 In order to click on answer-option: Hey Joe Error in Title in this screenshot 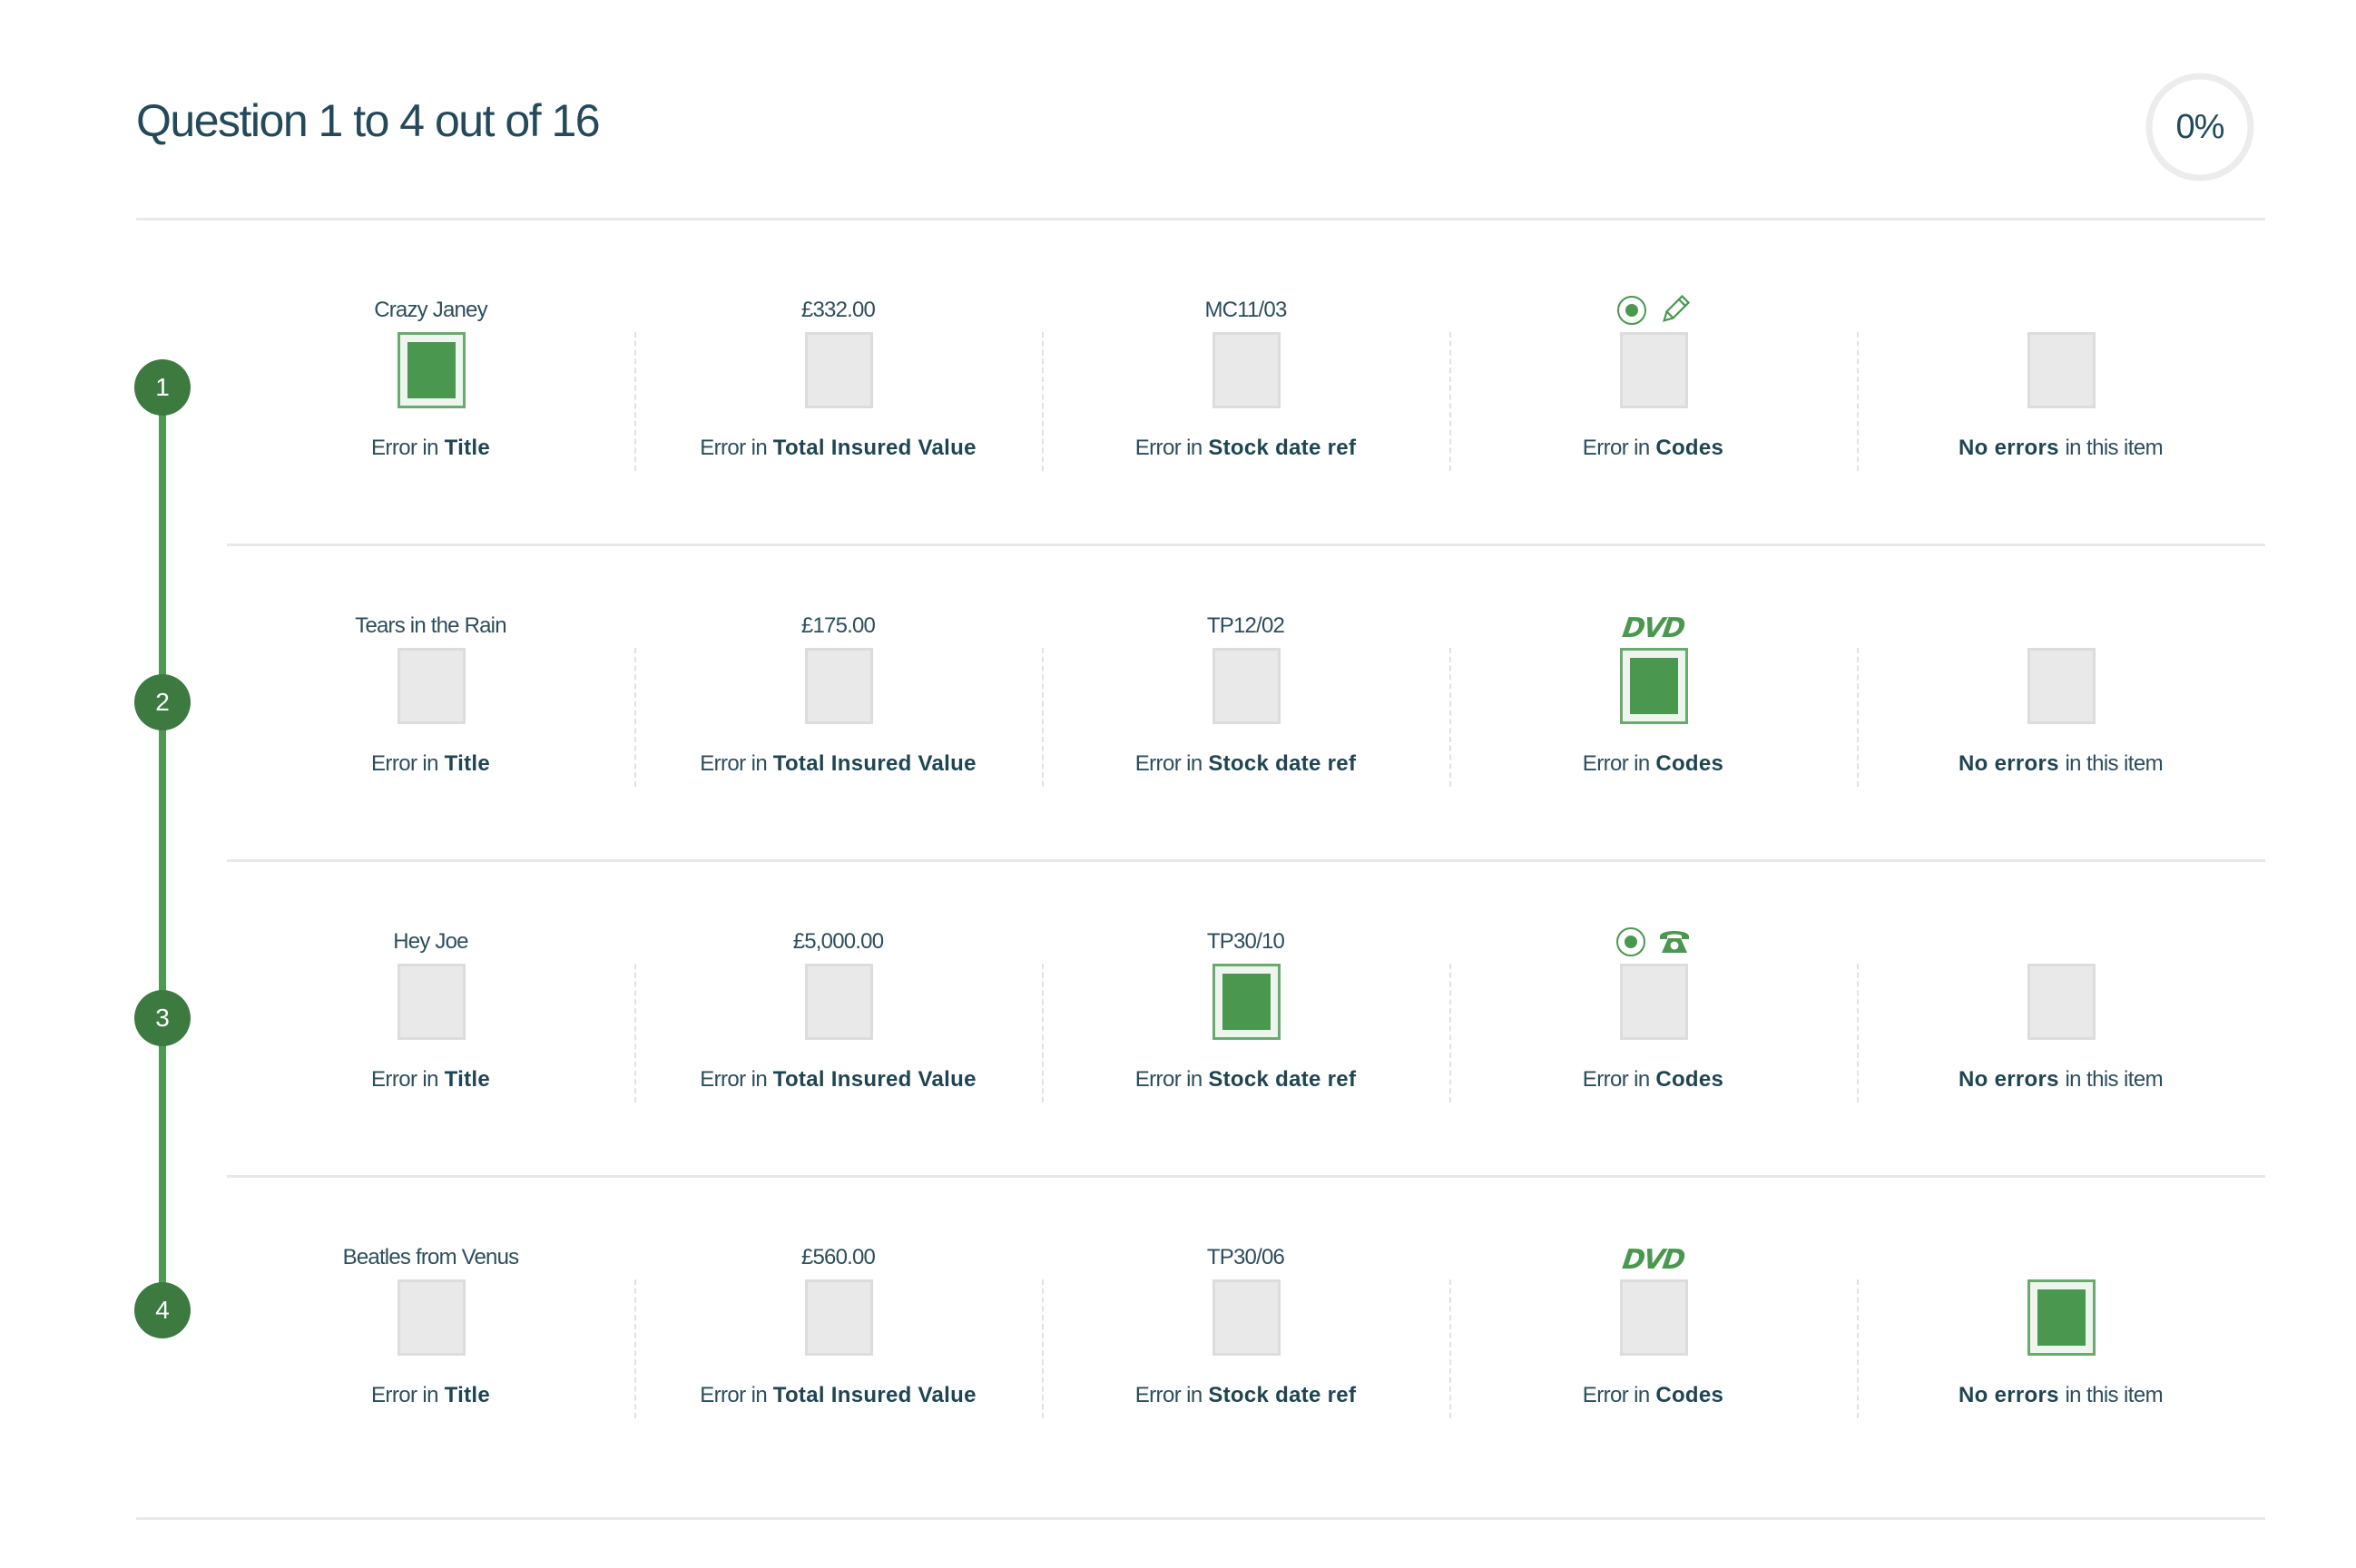, I will do `click(431, 1056)`.